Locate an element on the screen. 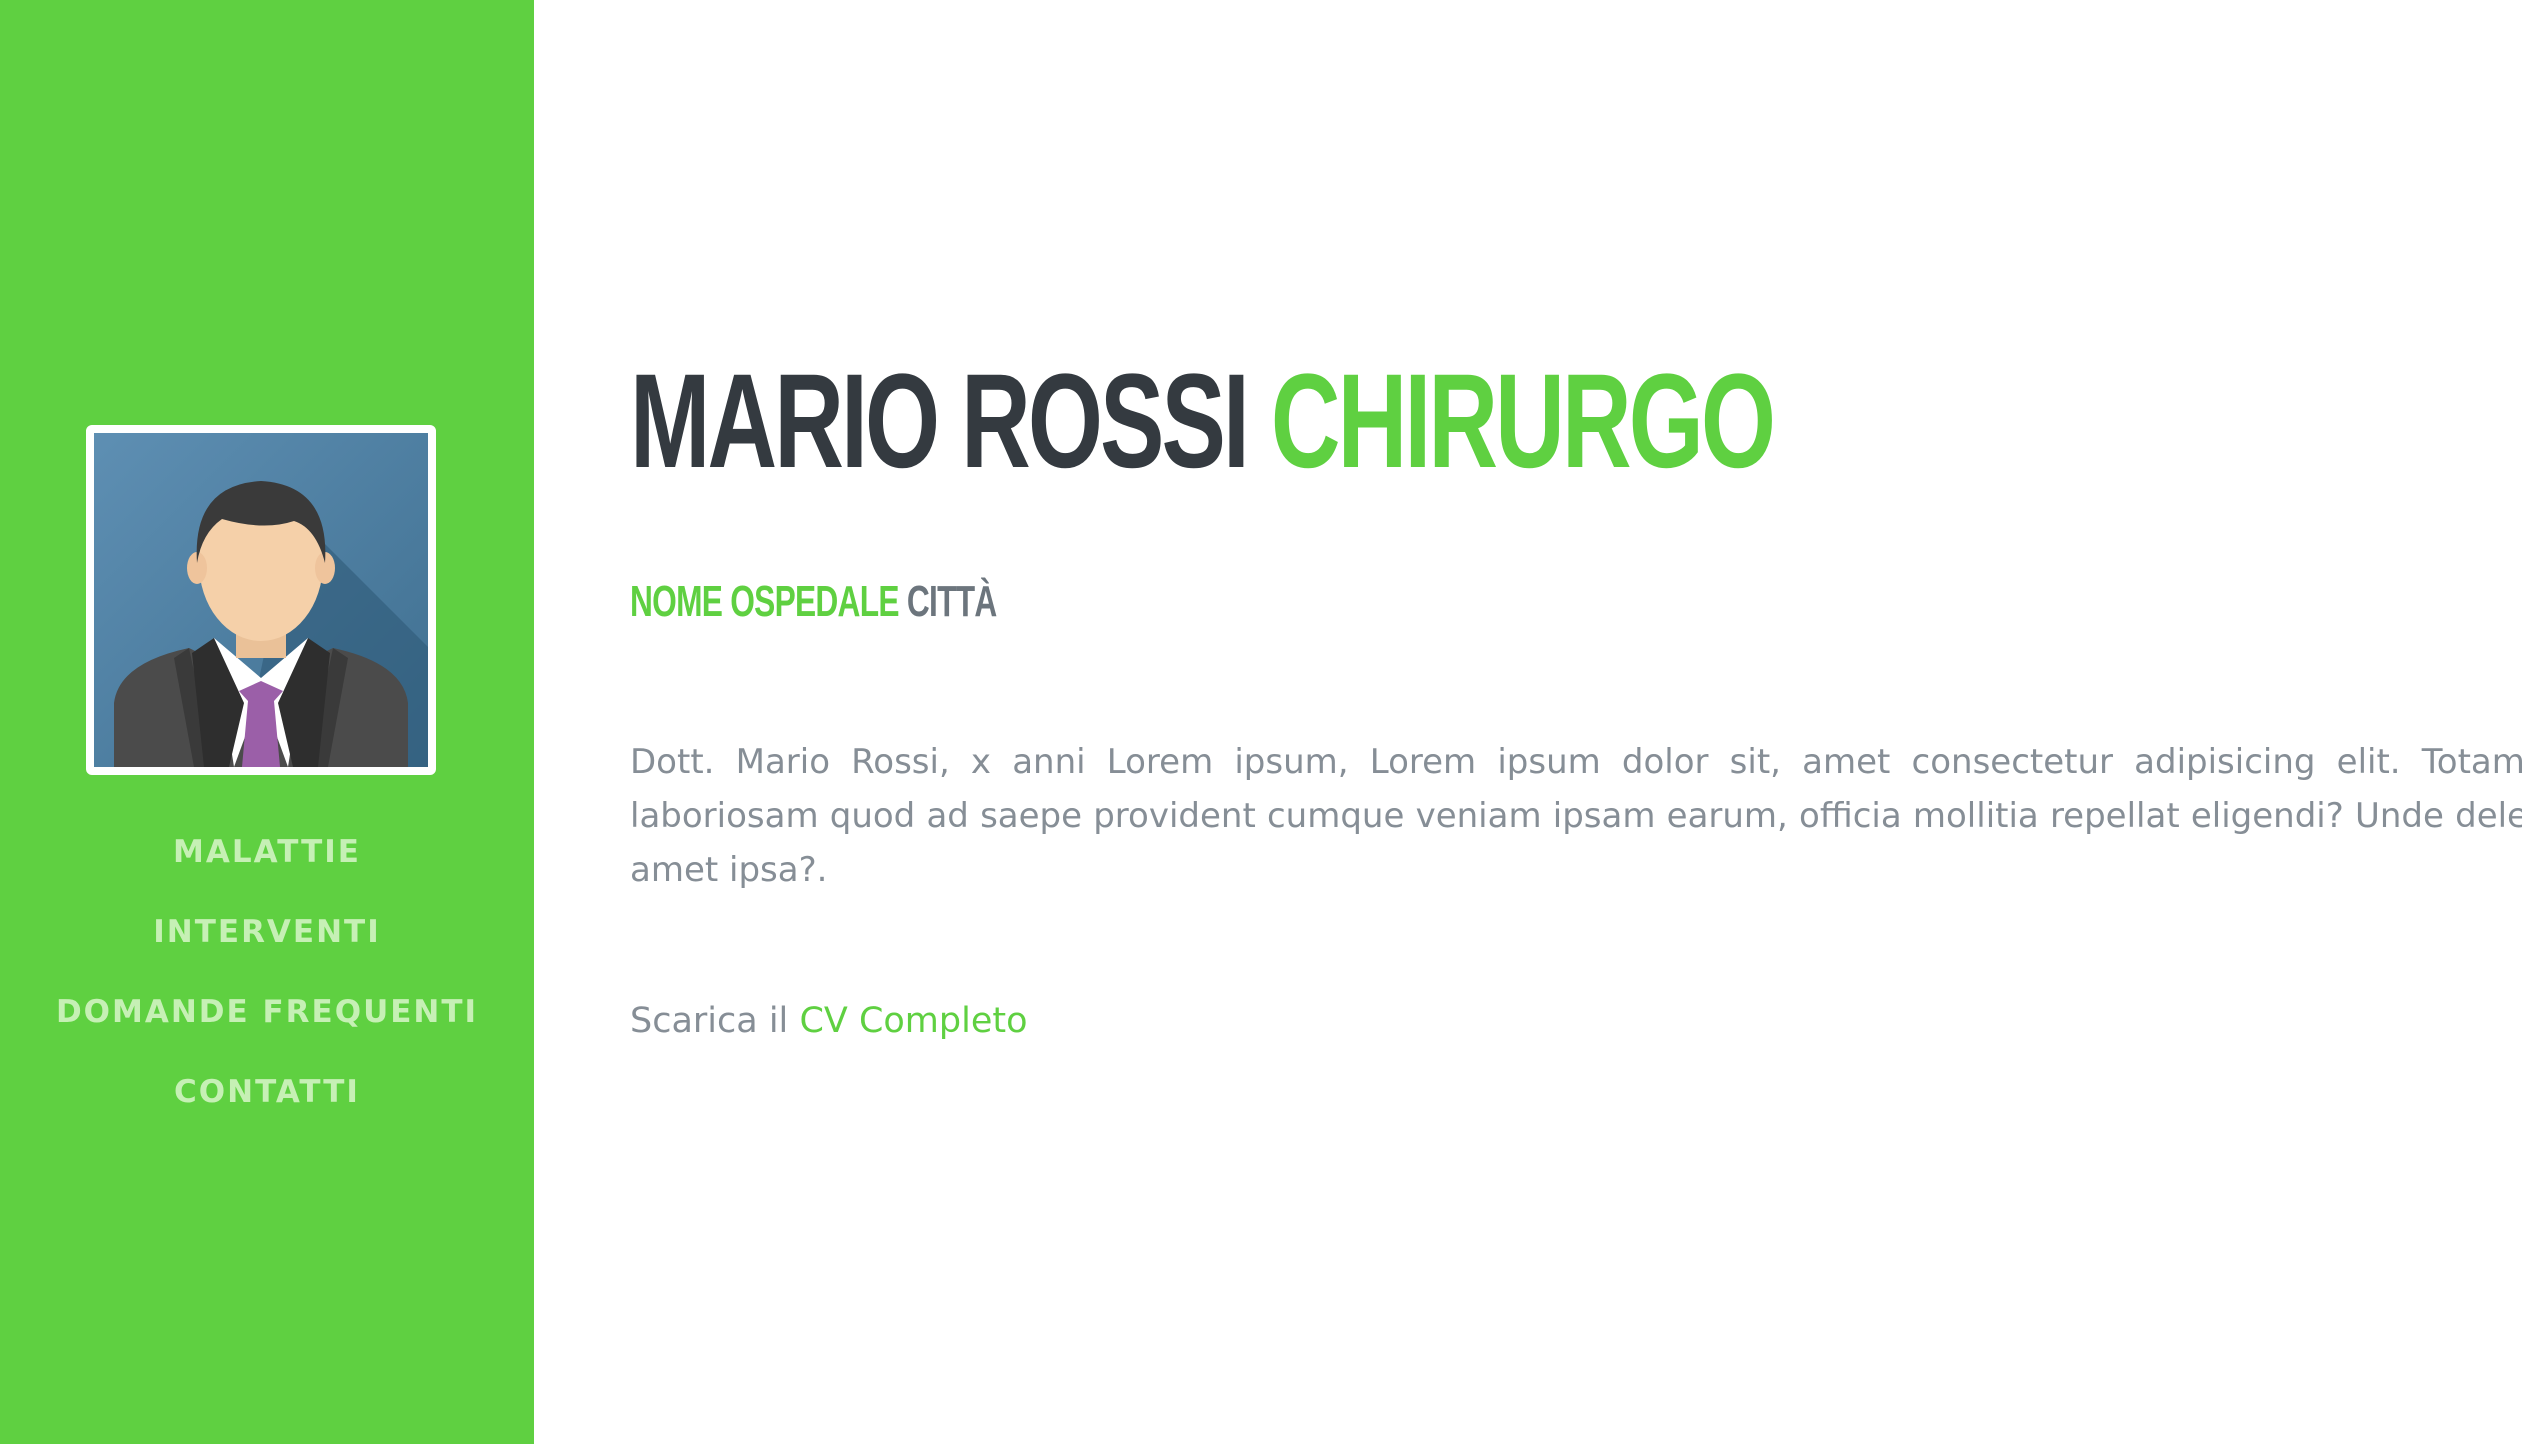 The height and width of the screenshot is (1444, 2522). nav-item-domande-frequenti: DOMANDE FREQUENTI is located at coordinates (267, 1012).